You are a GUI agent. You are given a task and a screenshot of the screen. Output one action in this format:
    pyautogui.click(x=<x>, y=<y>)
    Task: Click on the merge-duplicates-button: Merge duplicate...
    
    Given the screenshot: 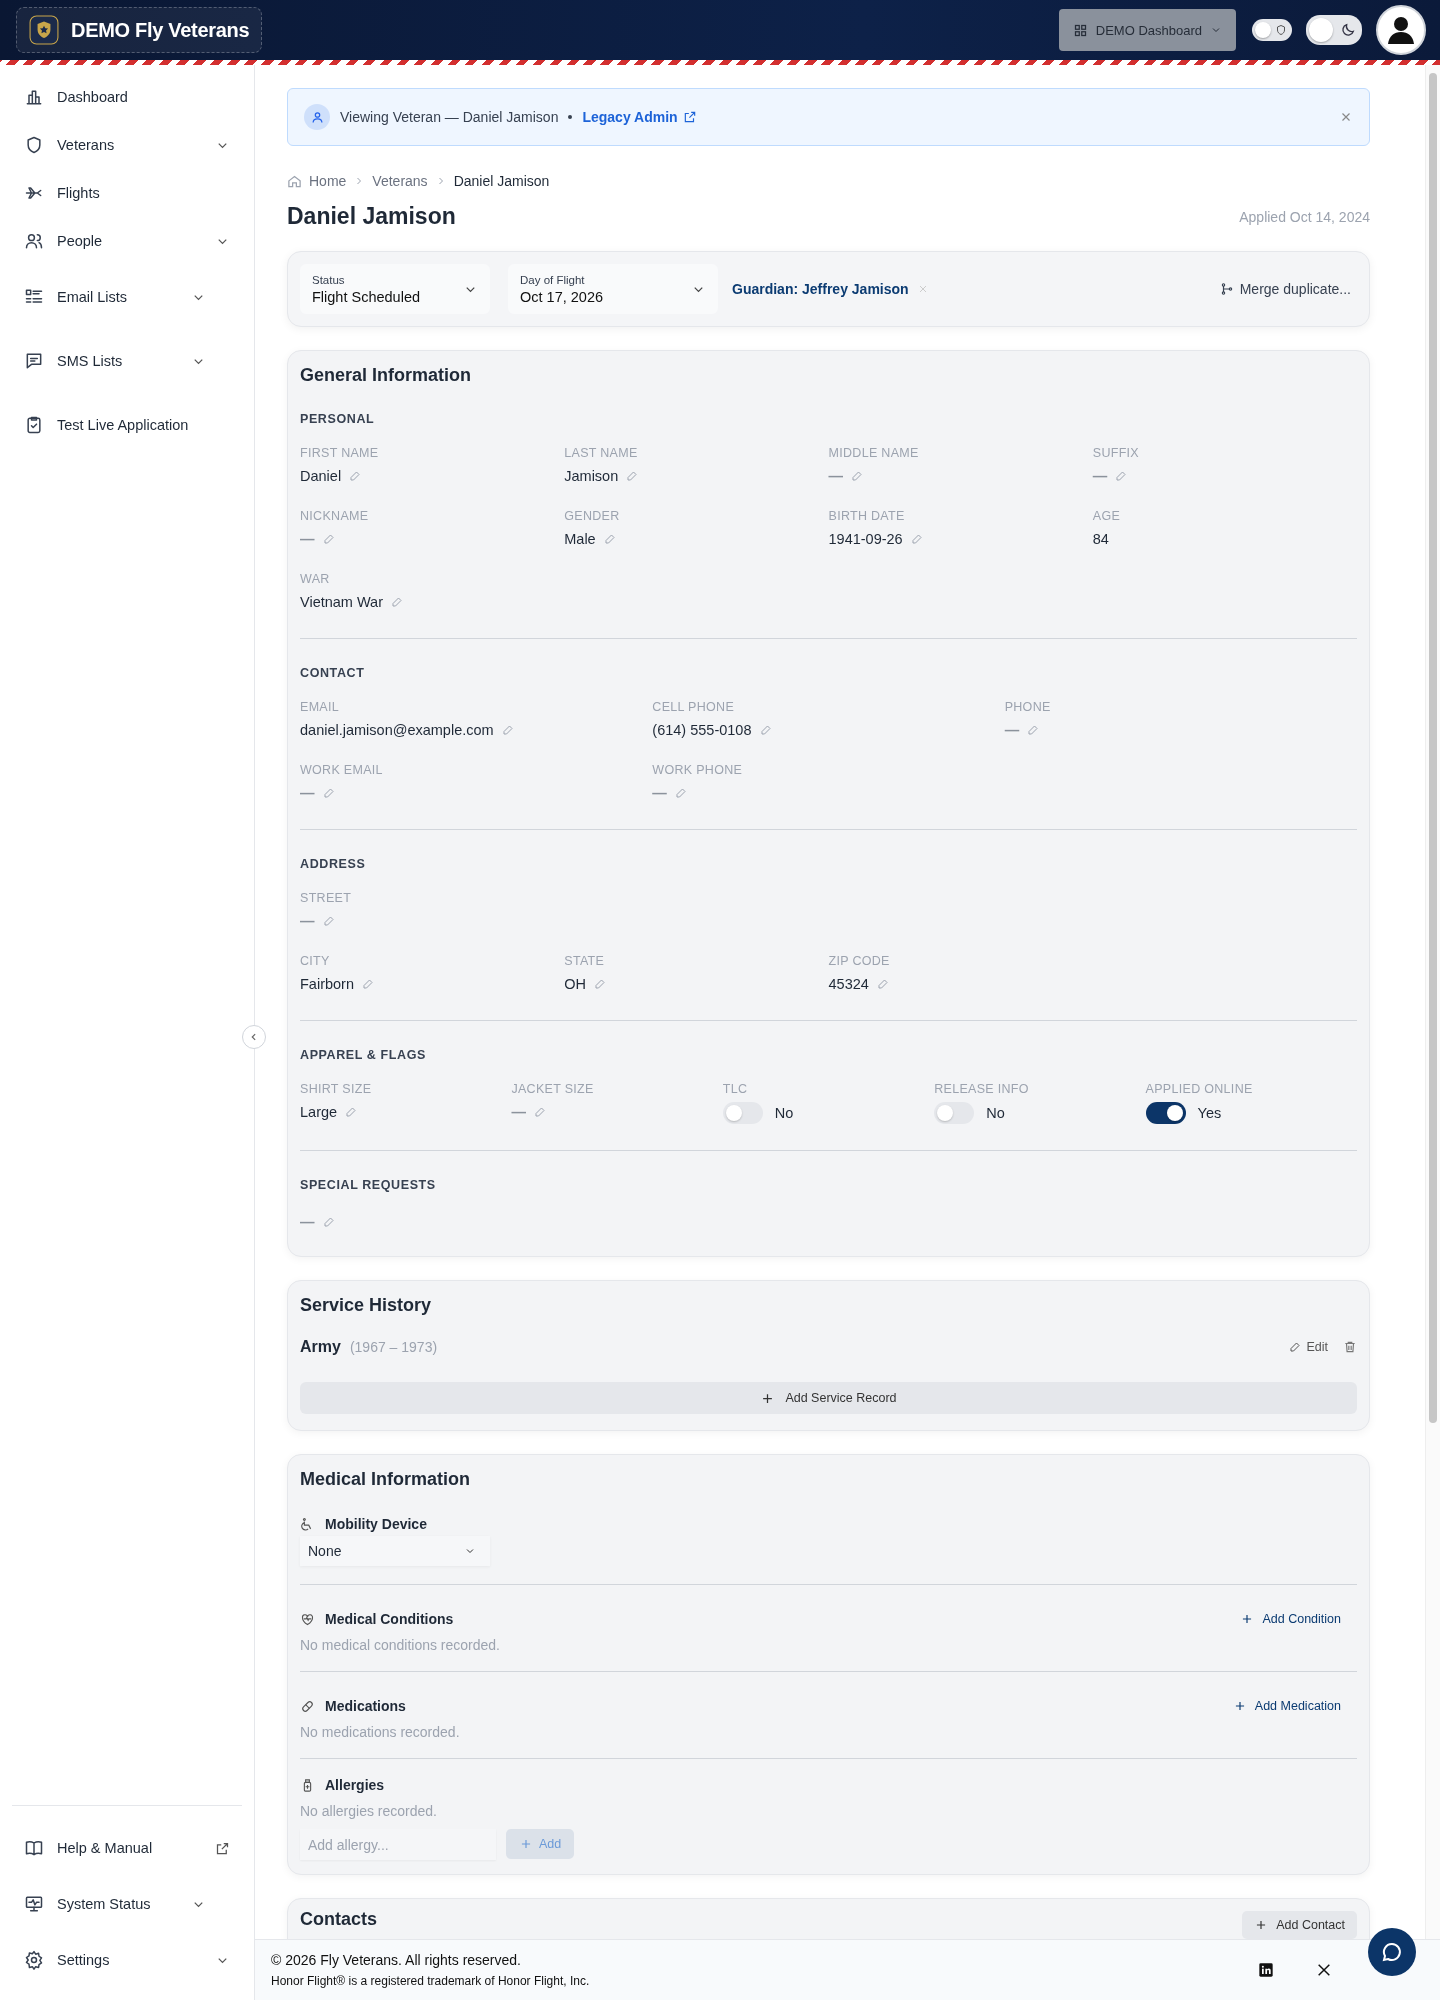 What is the action you would take?
    pyautogui.click(x=1285, y=289)
    